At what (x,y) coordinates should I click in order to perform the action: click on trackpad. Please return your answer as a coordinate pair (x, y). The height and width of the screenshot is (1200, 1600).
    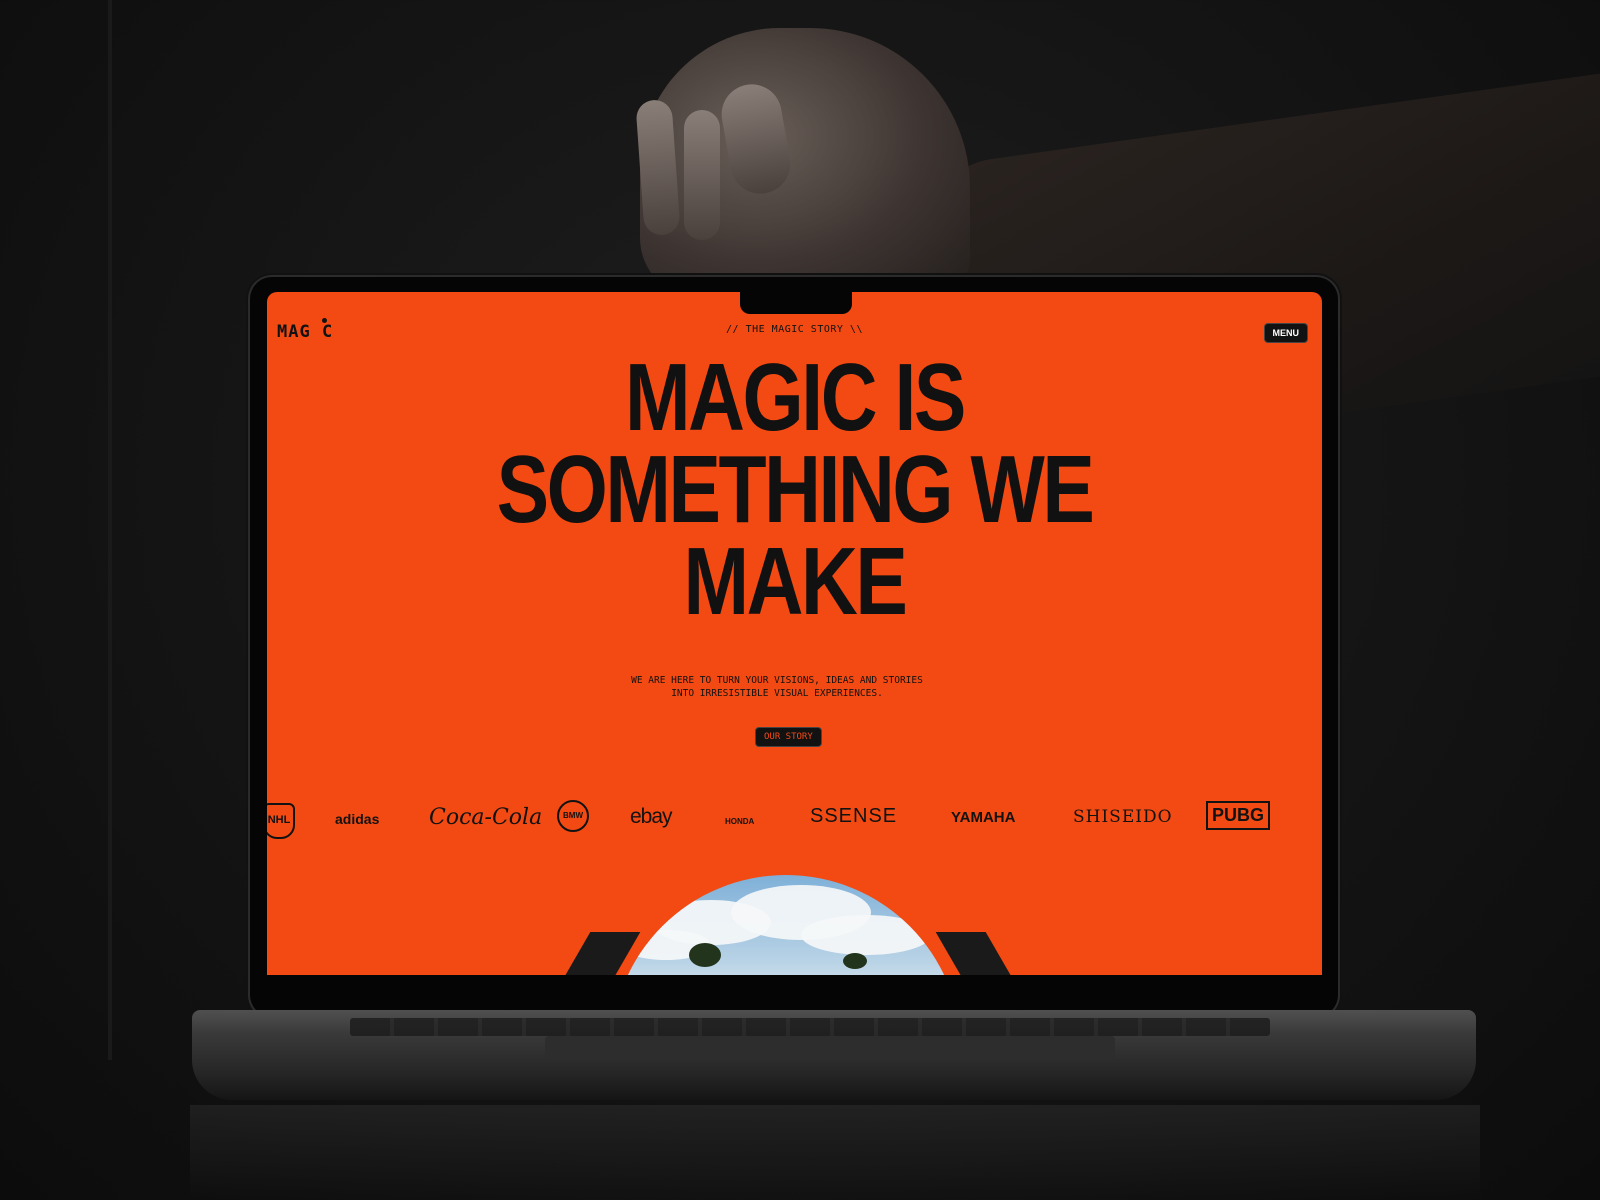
    Looking at the image, I should click on (830, 1048).